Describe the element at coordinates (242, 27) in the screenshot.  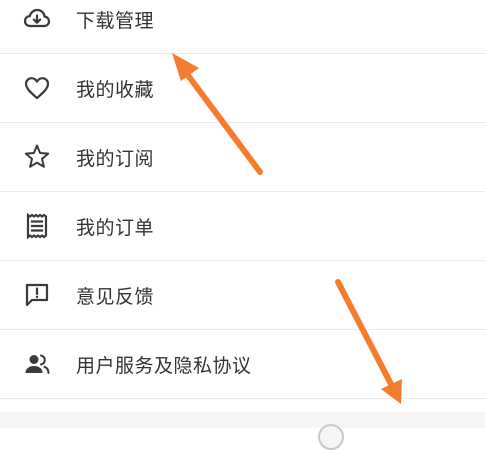
I see `menu-item-download-manager: 下载管理` at that location.